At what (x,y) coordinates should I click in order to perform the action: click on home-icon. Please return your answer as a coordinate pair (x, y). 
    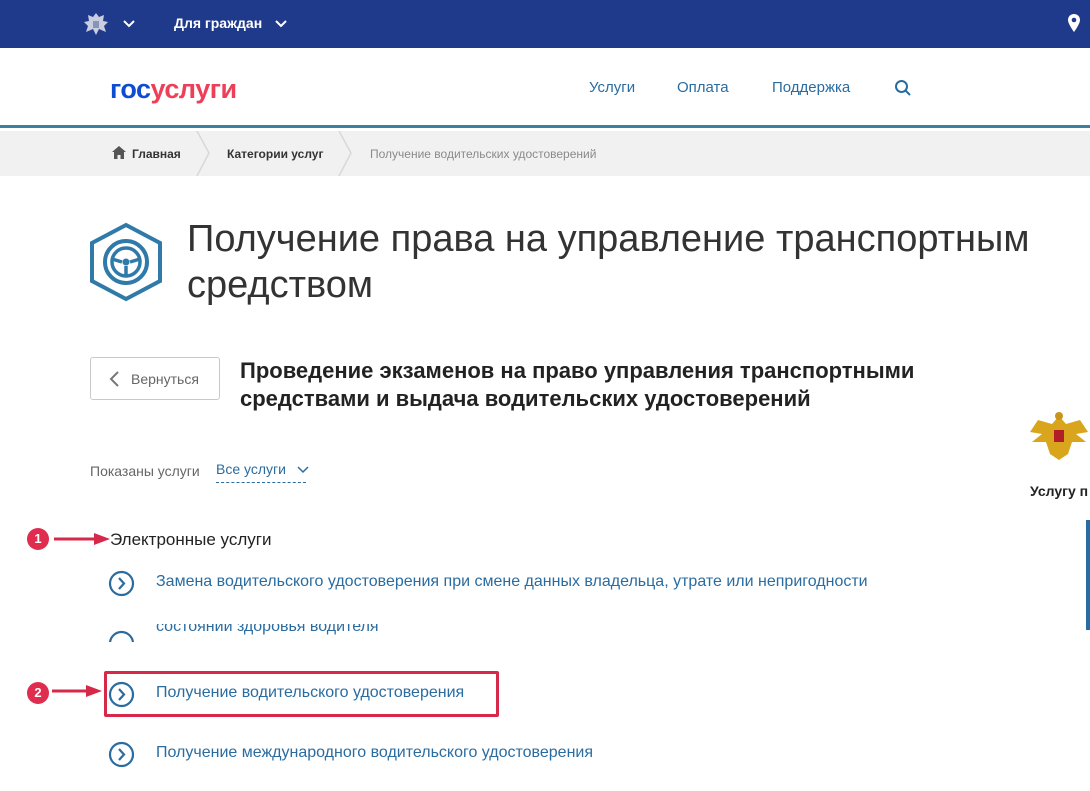
    Looking at the image, I should click on (119, 152).